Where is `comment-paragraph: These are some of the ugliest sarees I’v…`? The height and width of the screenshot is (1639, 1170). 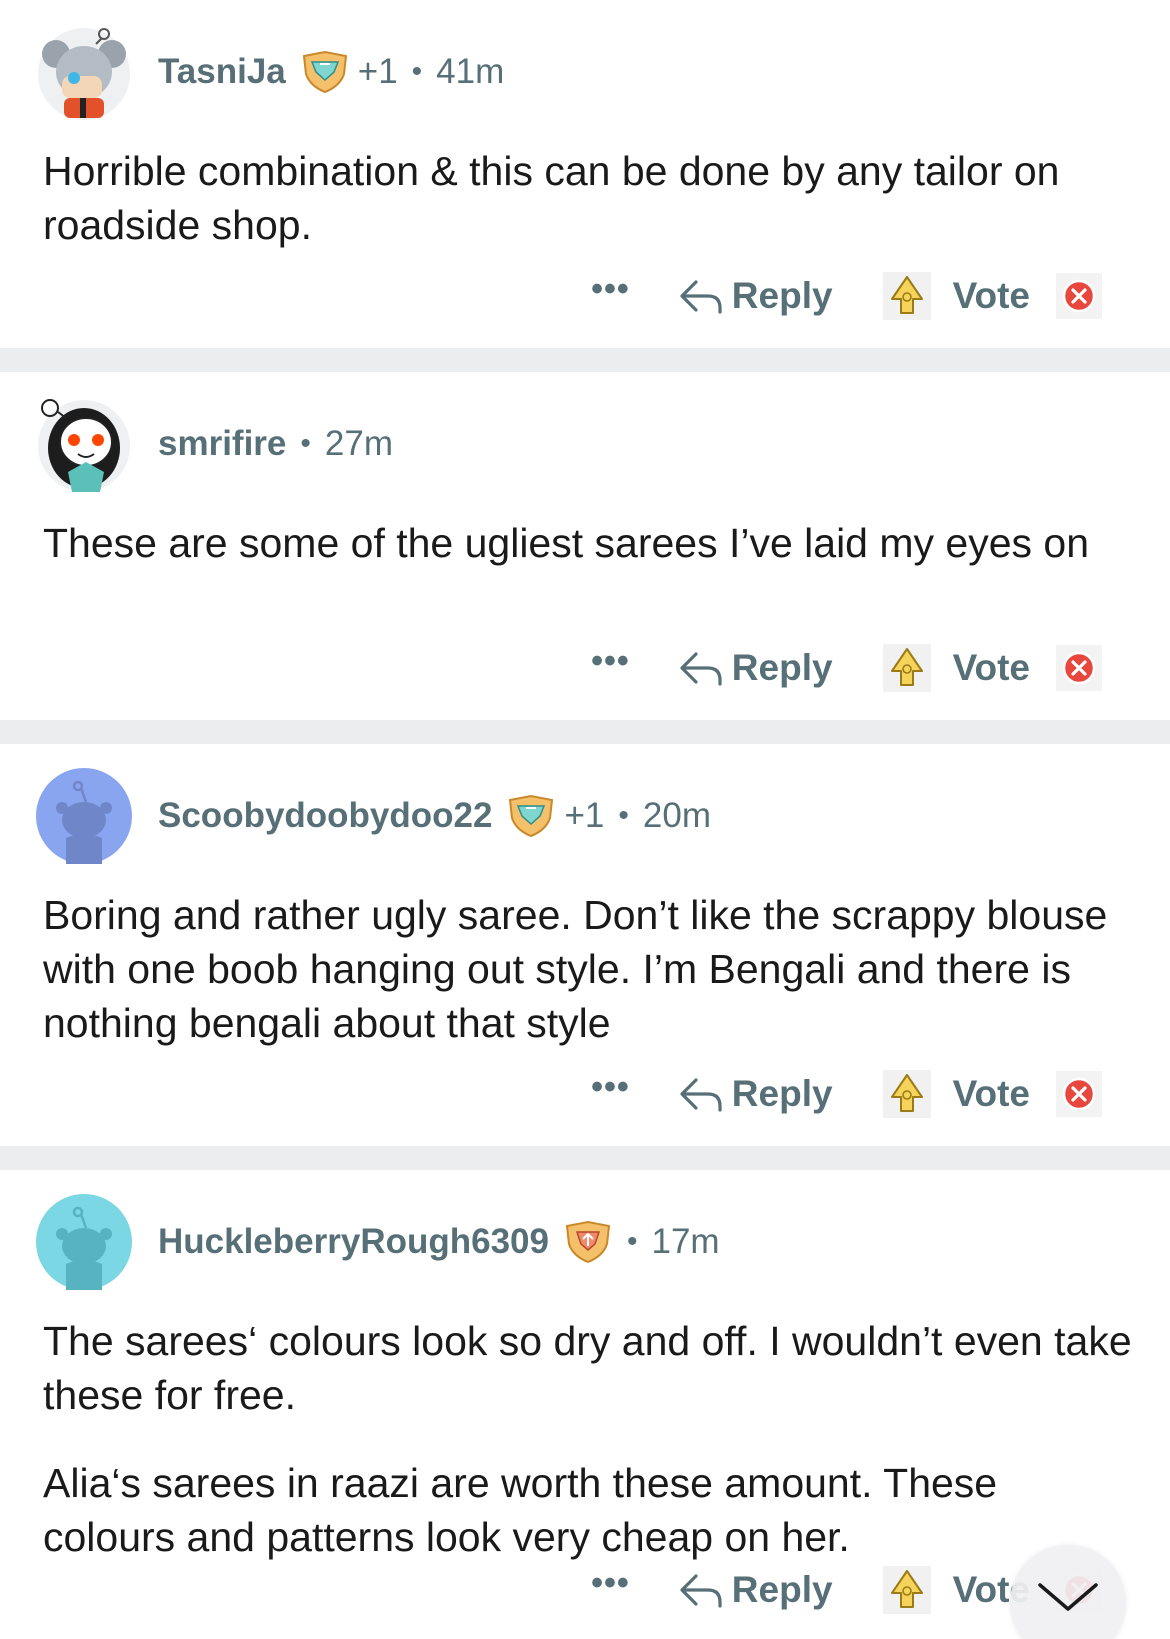 comment-paragraph: These are some of the ugliest sarees I’v… is located at coordinates (566, 543).